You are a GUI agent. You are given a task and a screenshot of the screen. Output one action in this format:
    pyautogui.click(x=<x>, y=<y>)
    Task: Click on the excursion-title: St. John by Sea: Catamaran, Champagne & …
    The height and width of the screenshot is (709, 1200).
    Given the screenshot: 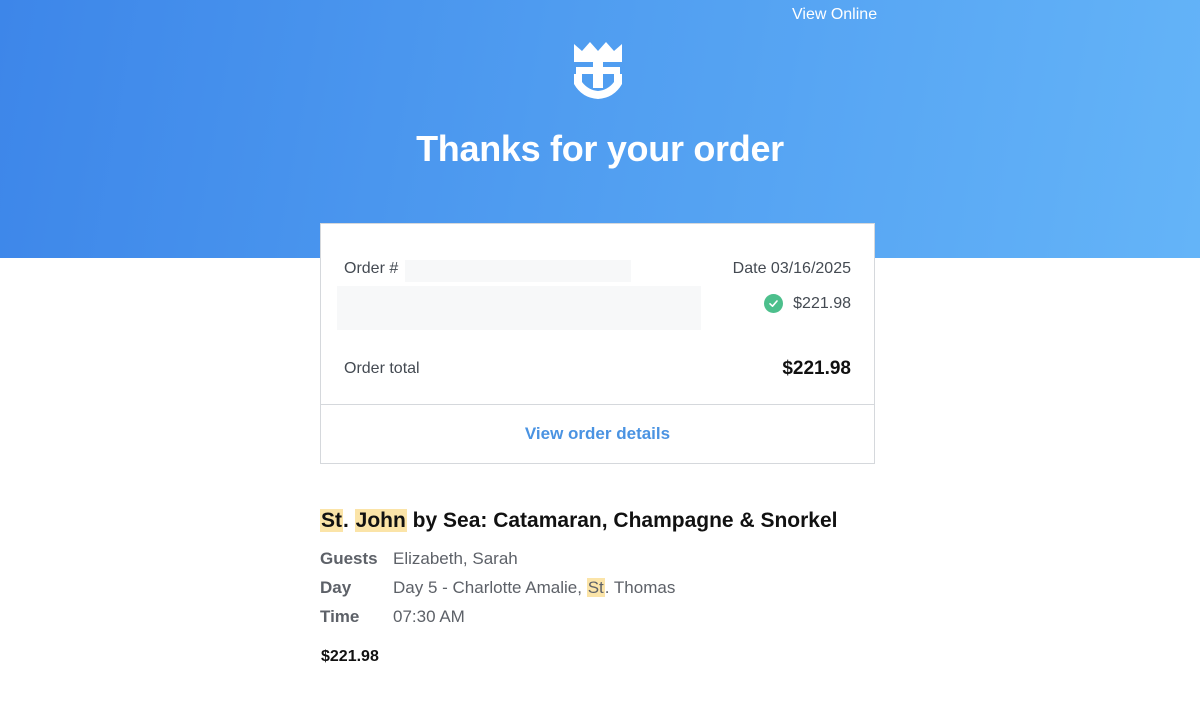 What is the action you would take?
    pyautogui.click(x=578, y=521)
    